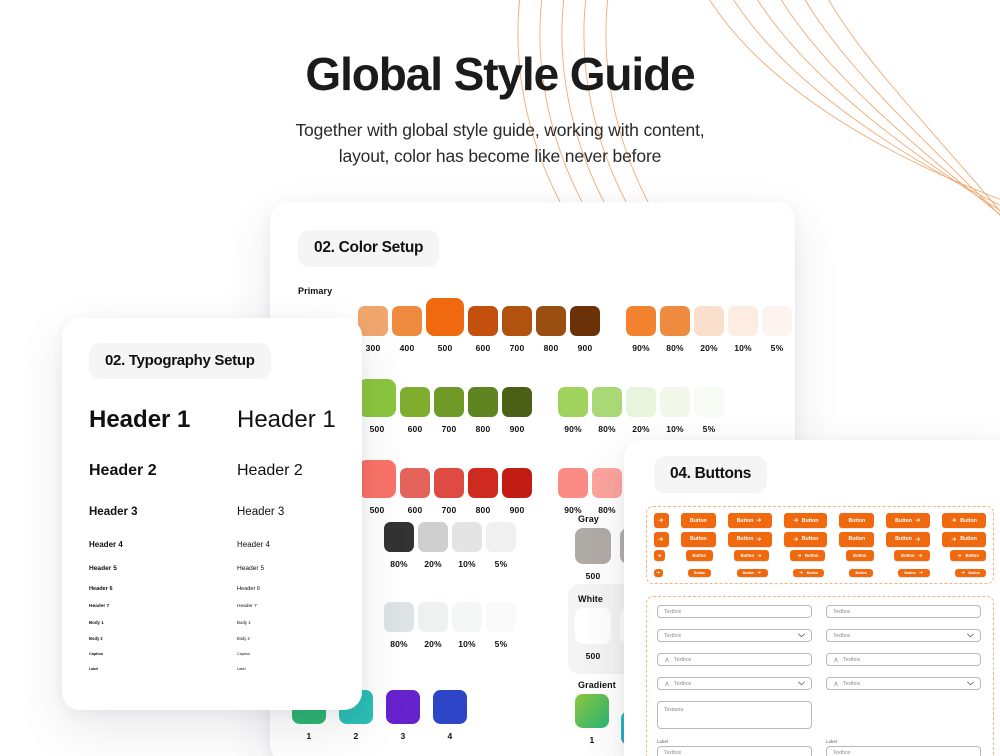 The image size is (1000, 756). I want to click on typography-regular-sample: Header 6, so click(249, 589).